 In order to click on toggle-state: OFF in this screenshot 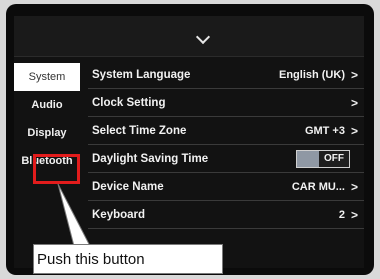, I will do `click(334, 158)`.